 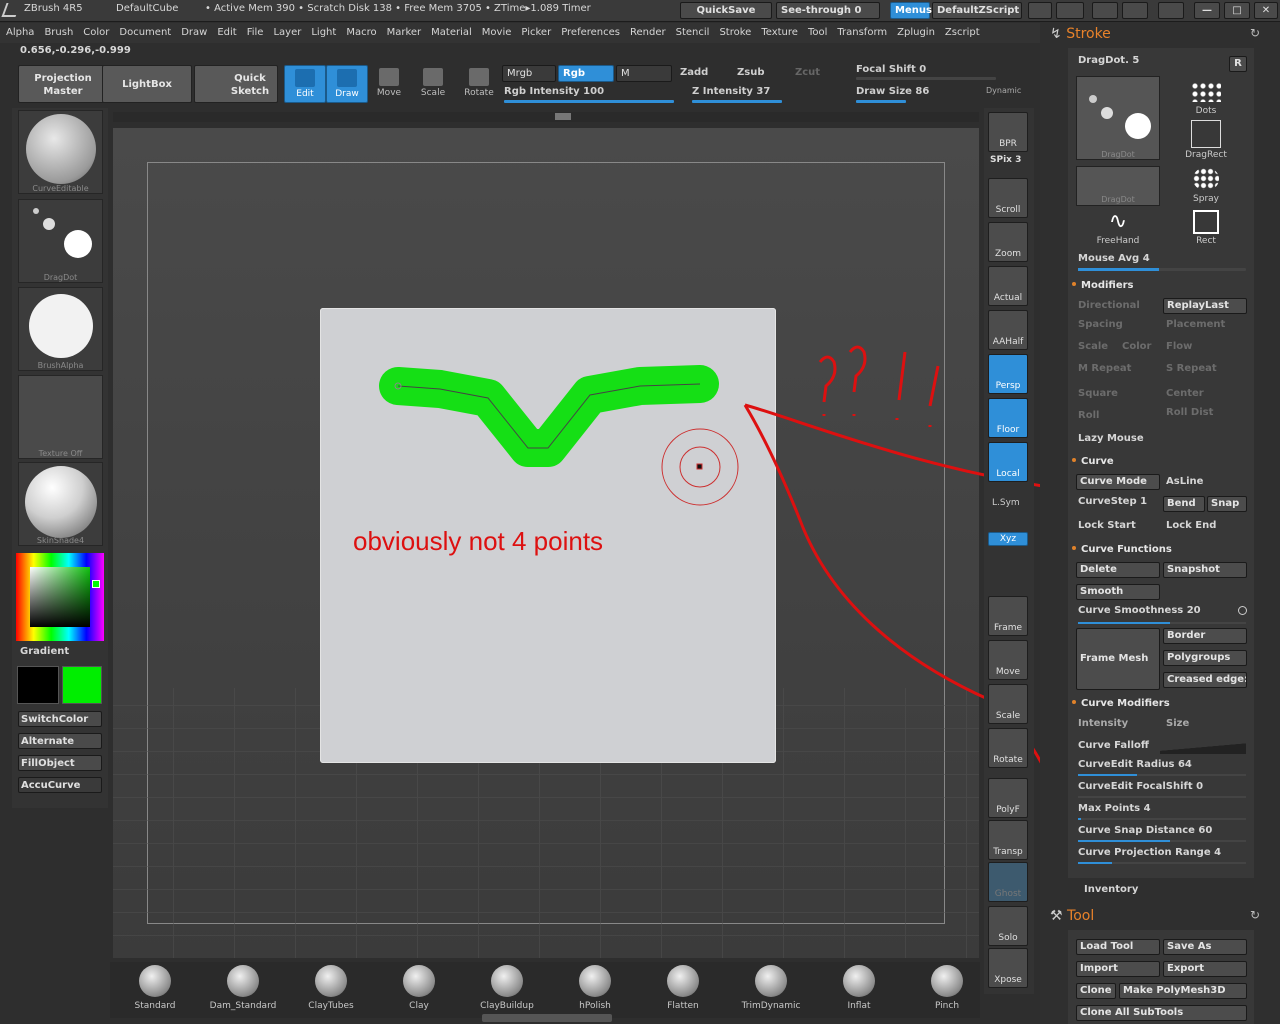 I want to click on roll-dist-slider: Roll Dist, so click(x=1189, y=412).